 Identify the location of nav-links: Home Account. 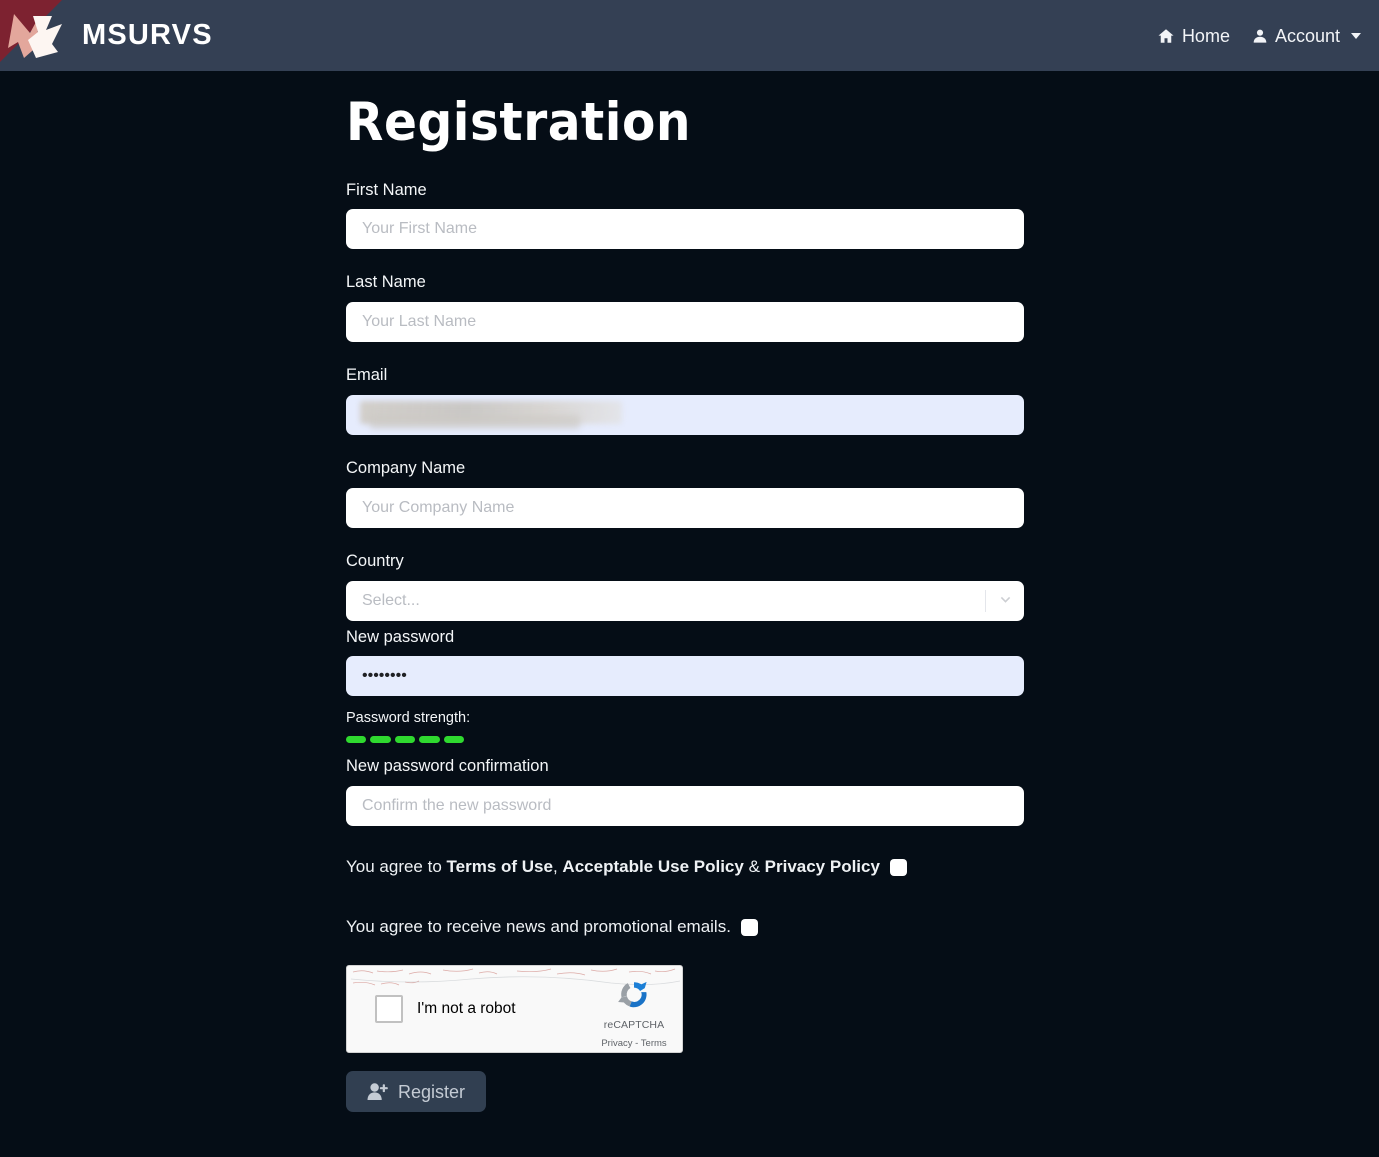
(1268, 36).